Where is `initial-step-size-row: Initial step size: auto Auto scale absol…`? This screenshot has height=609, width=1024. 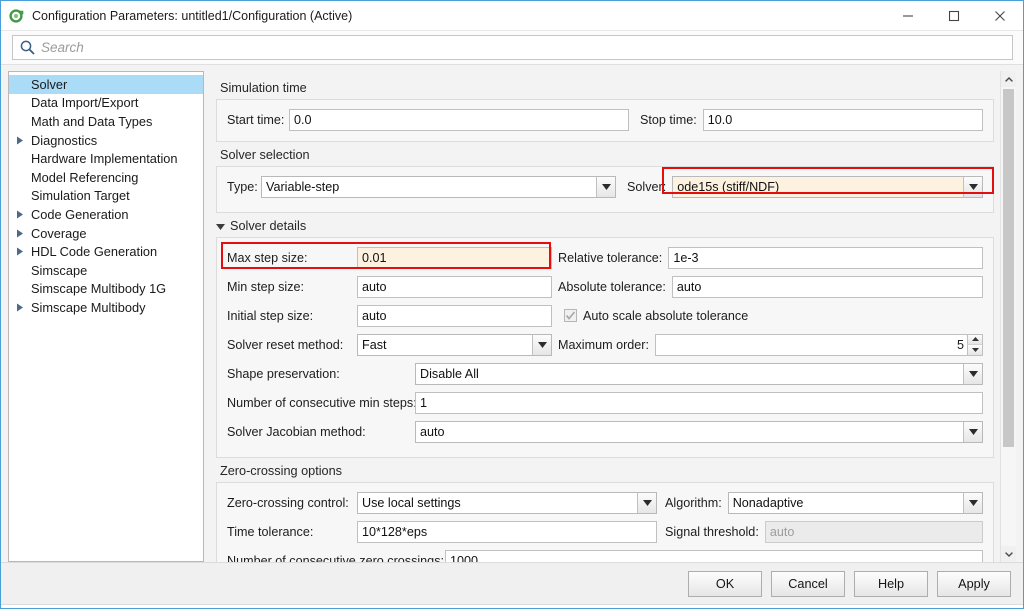
initial-step-size-row: Initial step size: auto Auto scale absol… is located at coordinates (605, 315).